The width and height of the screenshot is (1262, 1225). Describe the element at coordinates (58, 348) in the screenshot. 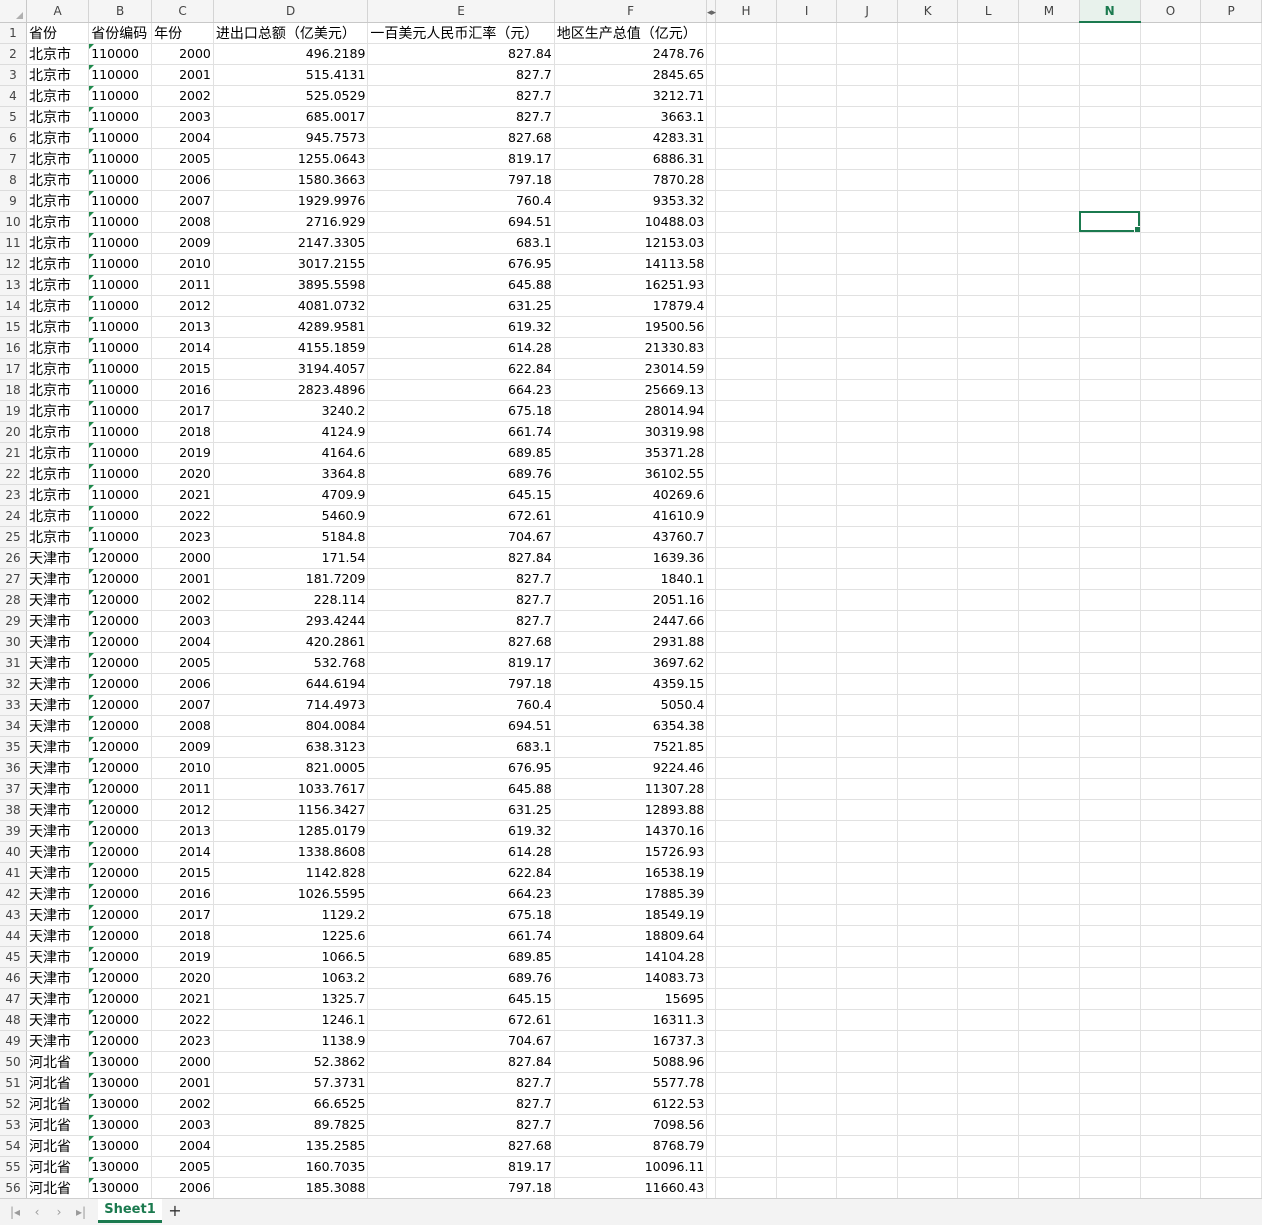

I see `cell-a16: 北京市` at that location.